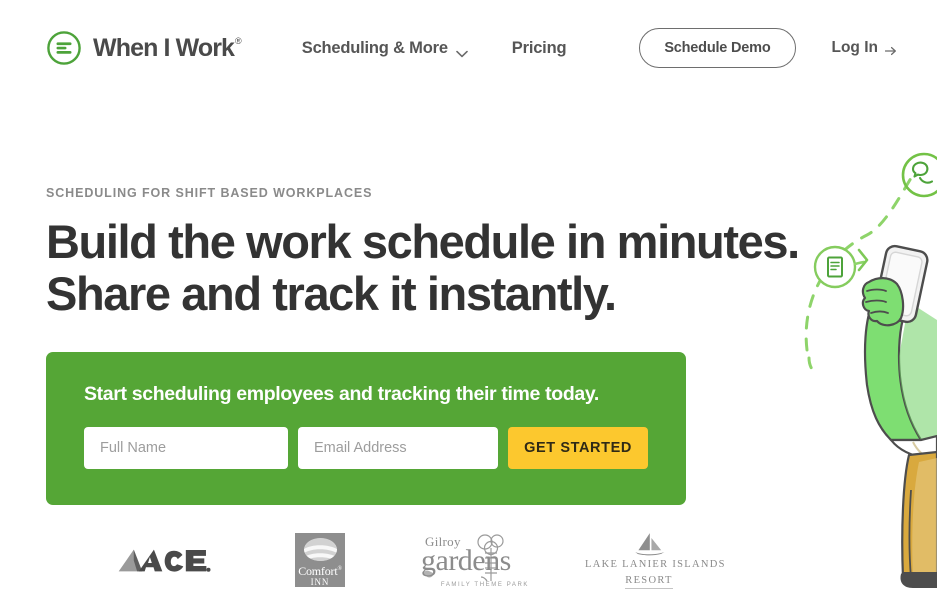  Describe the element at coordinates (461, 51) in the screenshot. I see `chevron-down-icon` at that location.